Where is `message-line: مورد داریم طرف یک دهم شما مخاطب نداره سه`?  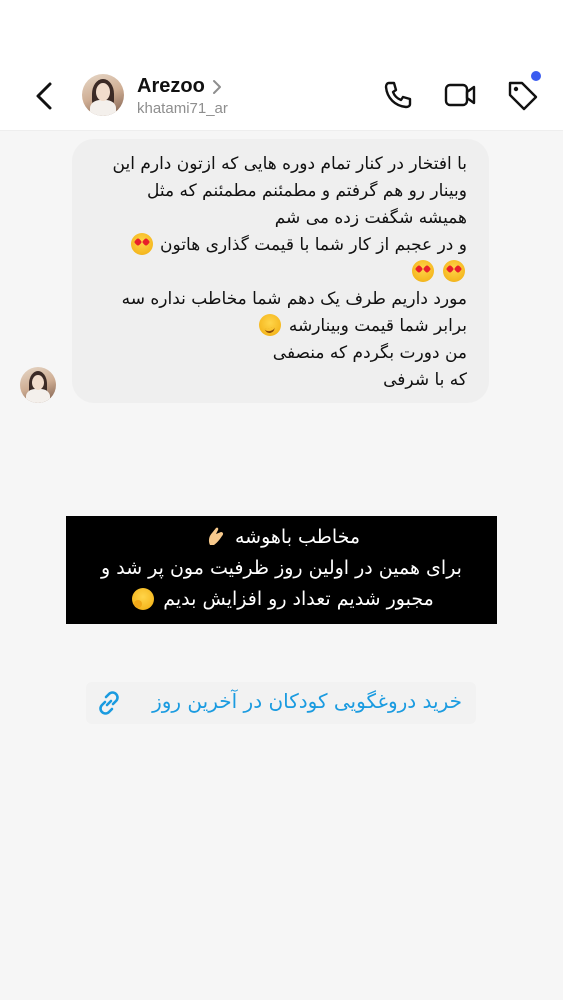
message-line: مورد داریم طرف یک دهم شما مخاطب نداره سه is located at coordinates (294, 299).